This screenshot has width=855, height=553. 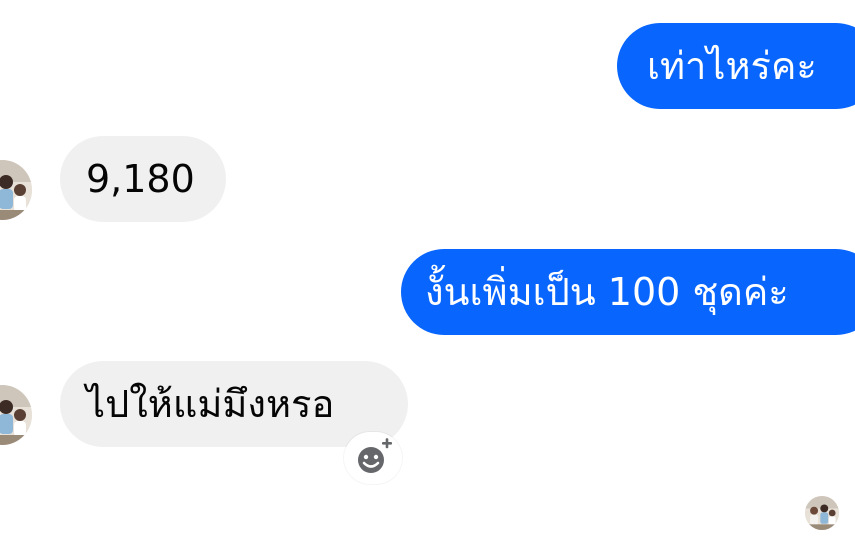 I want to click on add-reaction-button, so click(x=373, y=458).